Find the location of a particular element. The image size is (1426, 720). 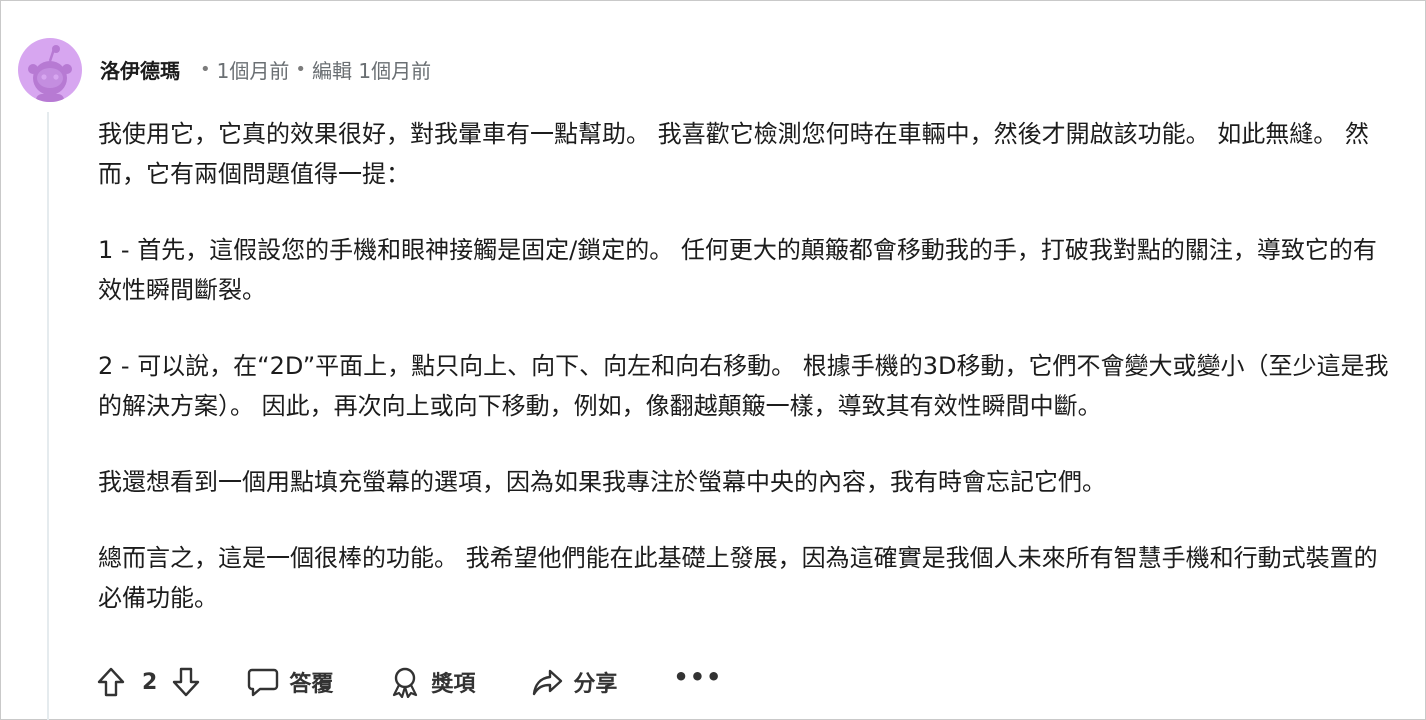

author-name: 洛伊德瑪 is located at coordinates (140, 69).